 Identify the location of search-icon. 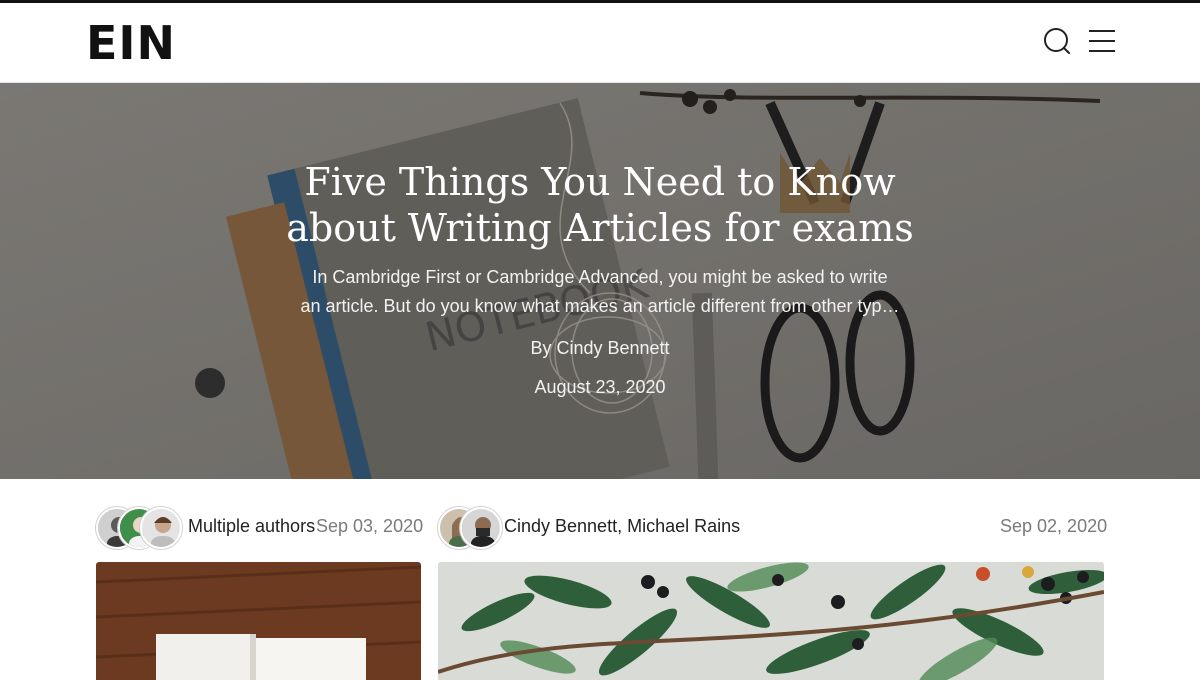
(1057, 41).